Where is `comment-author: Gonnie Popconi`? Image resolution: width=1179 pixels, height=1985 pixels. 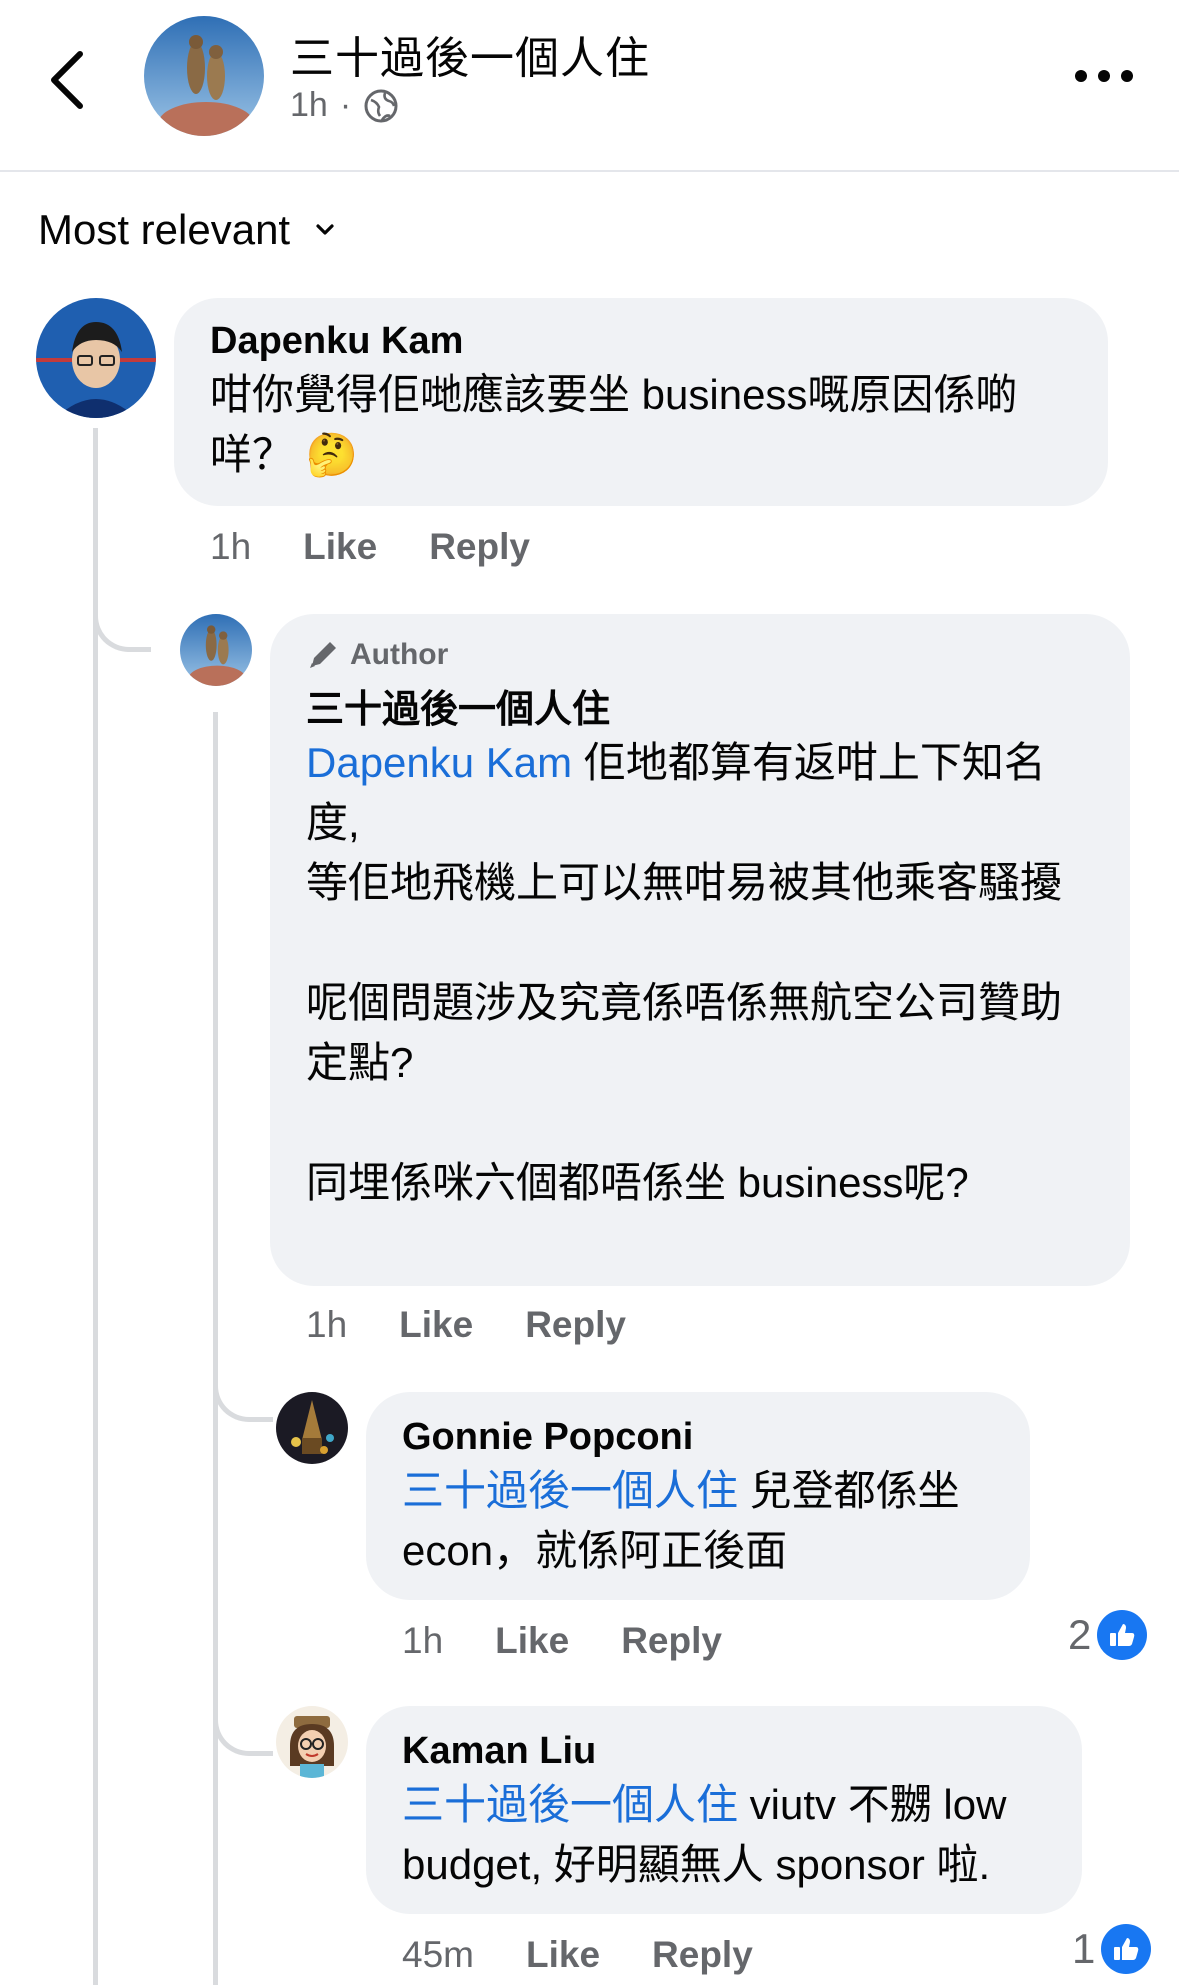 comment-author: Gonnie Popconi is located at coordinates (698, 1437).